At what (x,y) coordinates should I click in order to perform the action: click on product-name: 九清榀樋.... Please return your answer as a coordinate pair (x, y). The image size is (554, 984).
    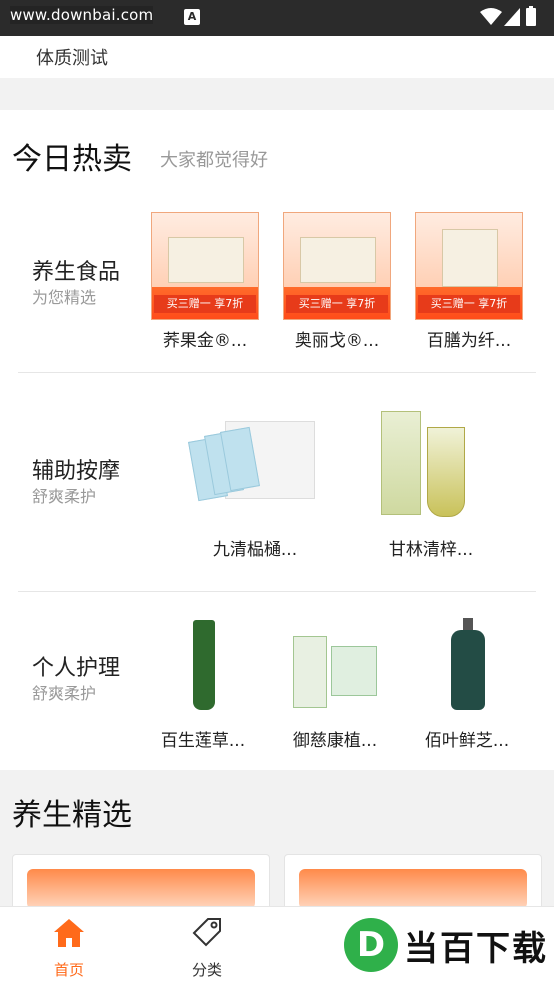
    Looking at the image, I should click on (255, 550).